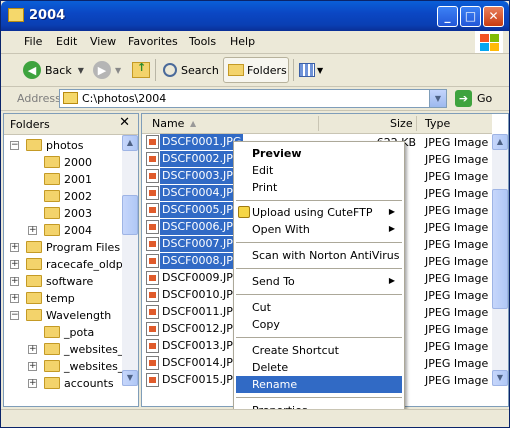 The image size is (510, 428). I want to click on file-name: DSCF0012.JPG, so click(202, 328).